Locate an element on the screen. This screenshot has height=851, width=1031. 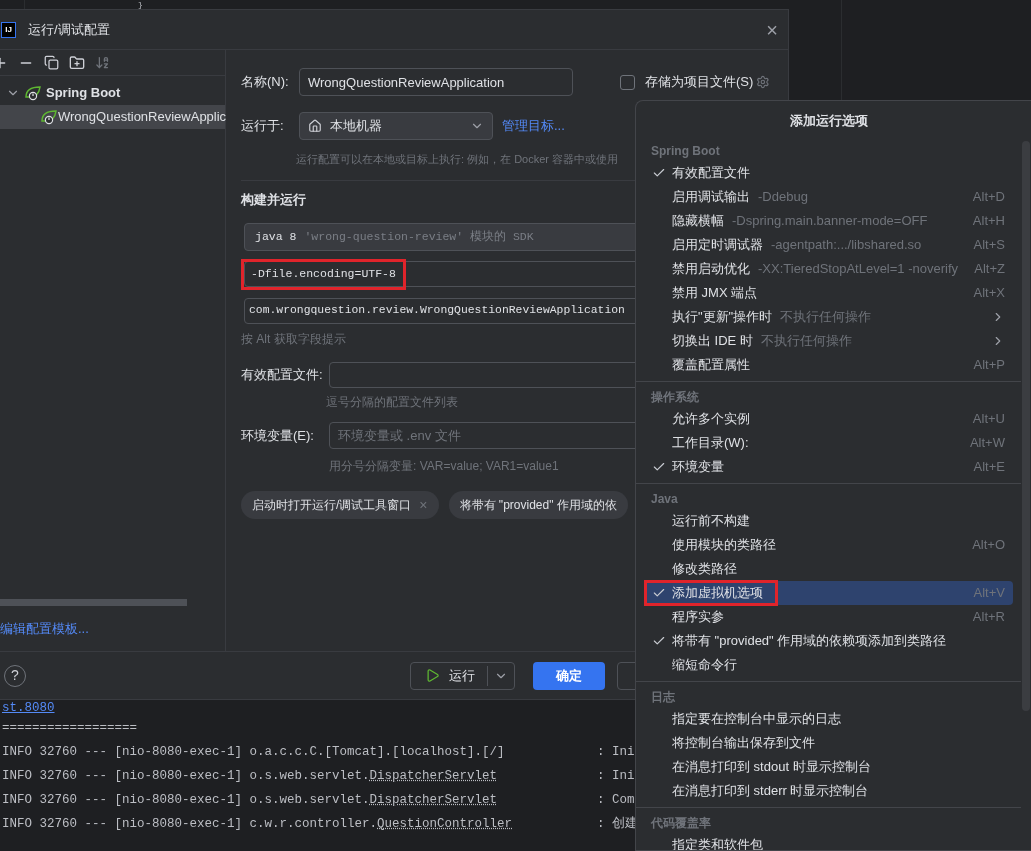
menu-item: 使用模块的类路径 Alt+O is located at coordinates (828, 545).